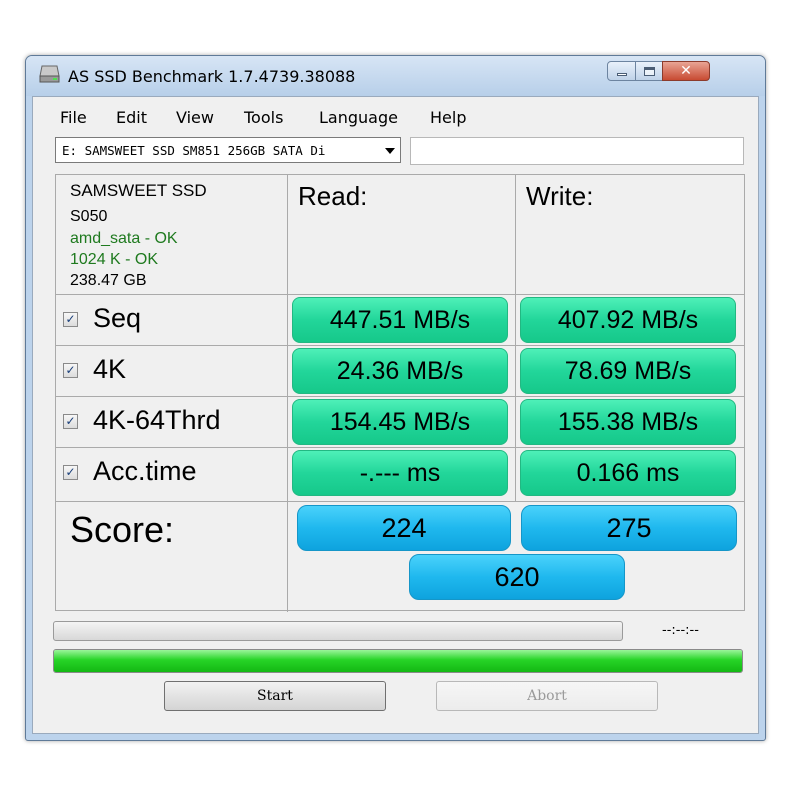 The height and width of the screenshot is (800, 800). Describe the element at coordinates (110, 369) in the screenshot. I see `4k-label: 4K` at that location.